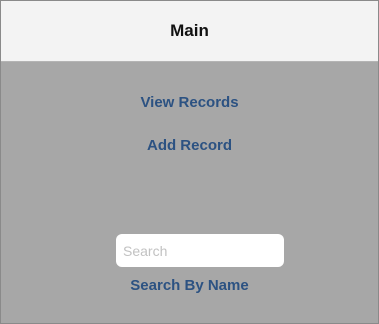 The image size is (379, 324). I want to click on add-record-button: Add Record, so click(189, 145).